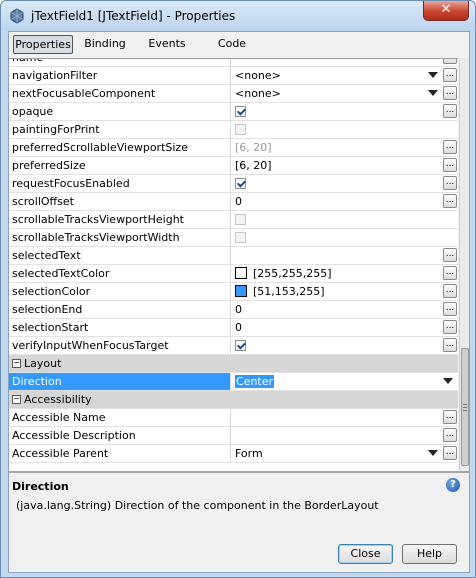 The height and width of the screenshot is (578, 476). What do you see at coordinates (465, 407) in the screenshot?
I see `scrollbar-thumb` at bounding box center [465, 407].